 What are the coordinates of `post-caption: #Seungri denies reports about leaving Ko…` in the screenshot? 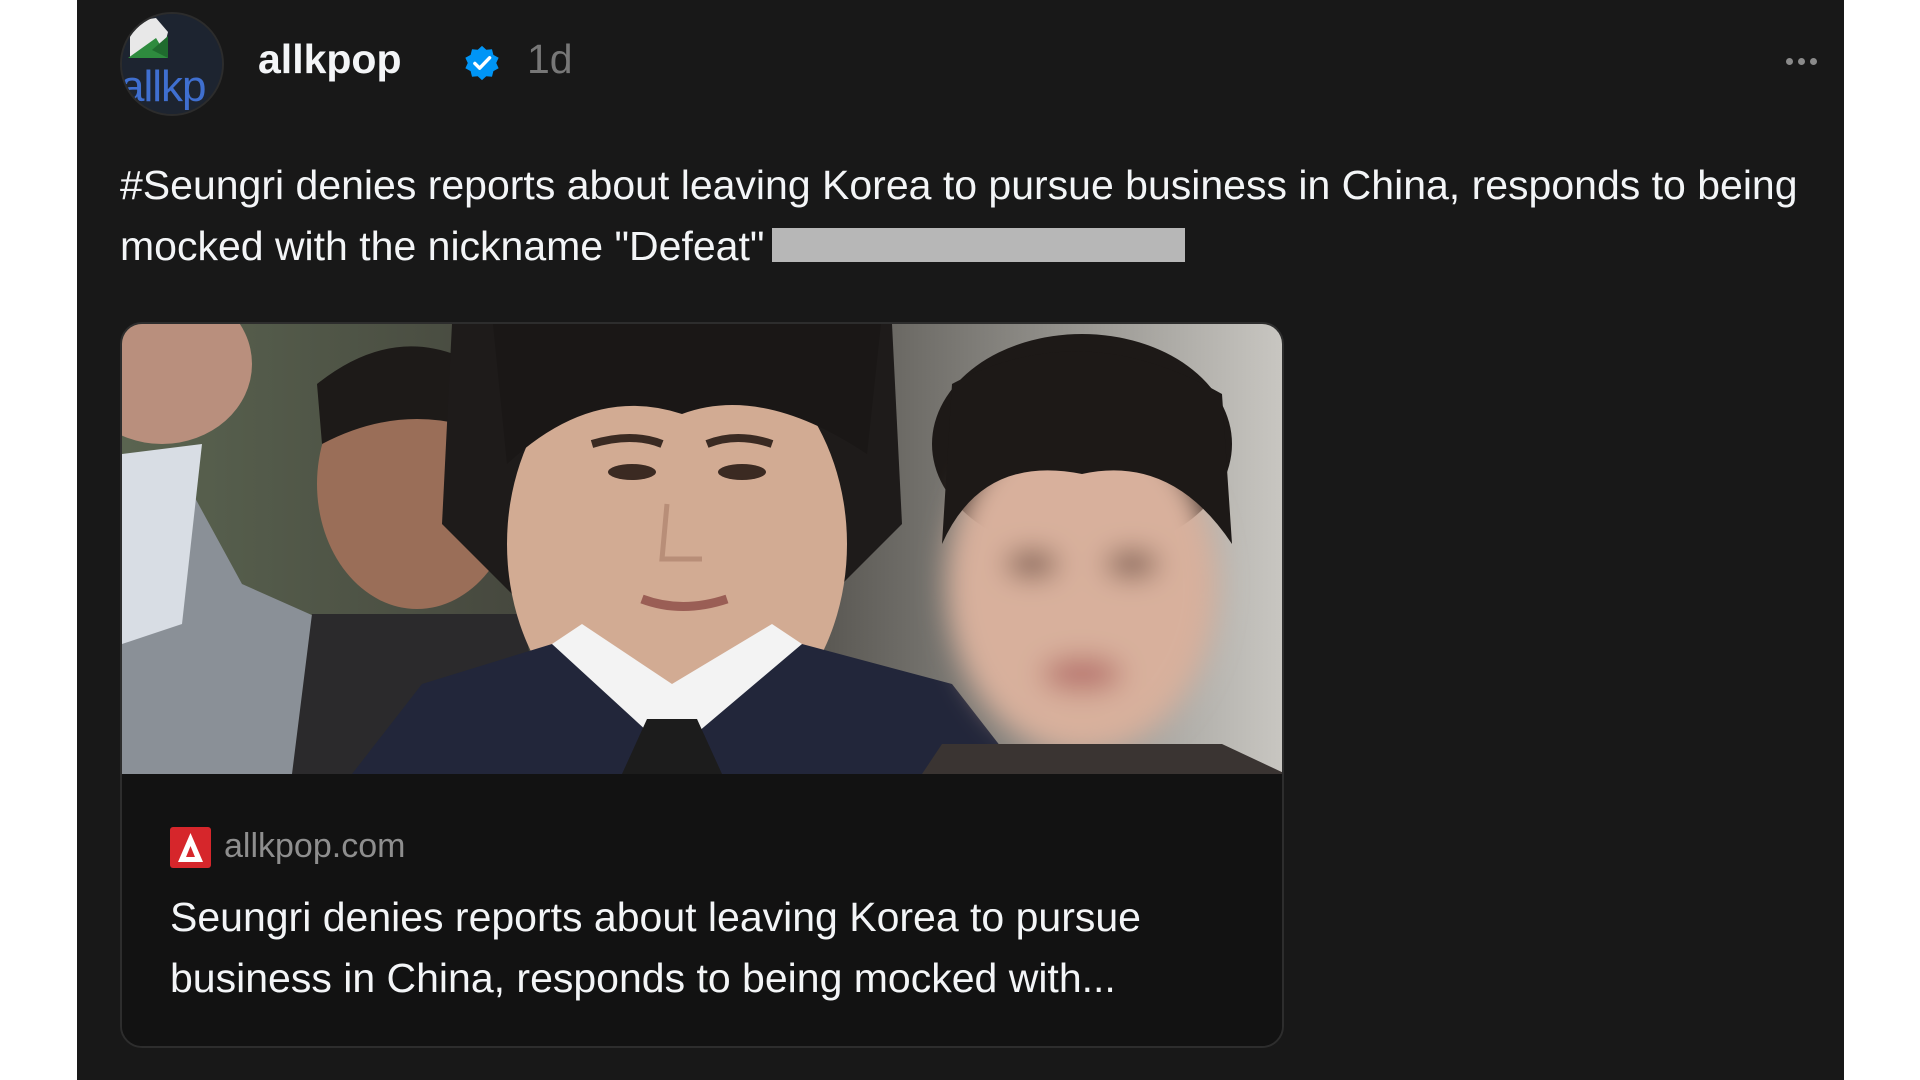 It's located at (970, 216).